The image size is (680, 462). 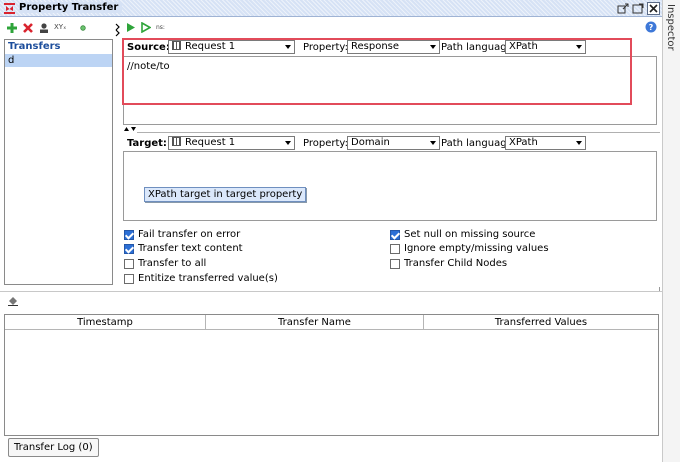 What do you see at coordinates (9, 8) in the screenshot?
I see `property-transfer-icon` at bounding box center [9, 8].